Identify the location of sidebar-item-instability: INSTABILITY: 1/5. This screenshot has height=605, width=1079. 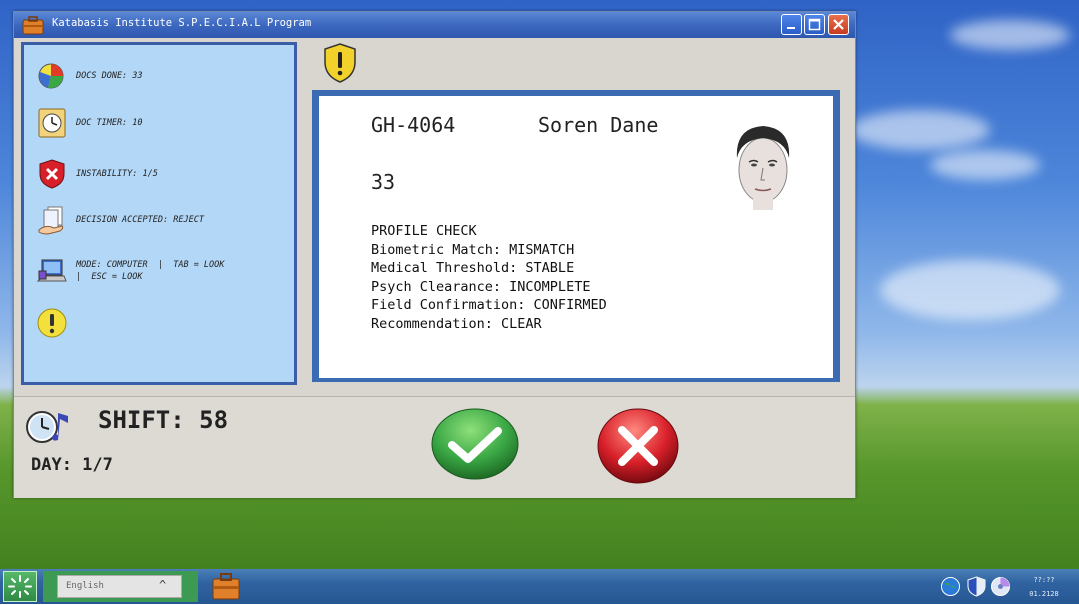
(151, 174).